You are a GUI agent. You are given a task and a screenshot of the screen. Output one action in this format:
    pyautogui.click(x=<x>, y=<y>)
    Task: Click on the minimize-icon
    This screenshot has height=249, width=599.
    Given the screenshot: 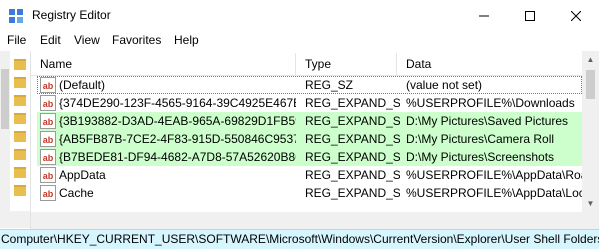 What is the action you would take?
    pyautogui.click(x=484, y=15)
    